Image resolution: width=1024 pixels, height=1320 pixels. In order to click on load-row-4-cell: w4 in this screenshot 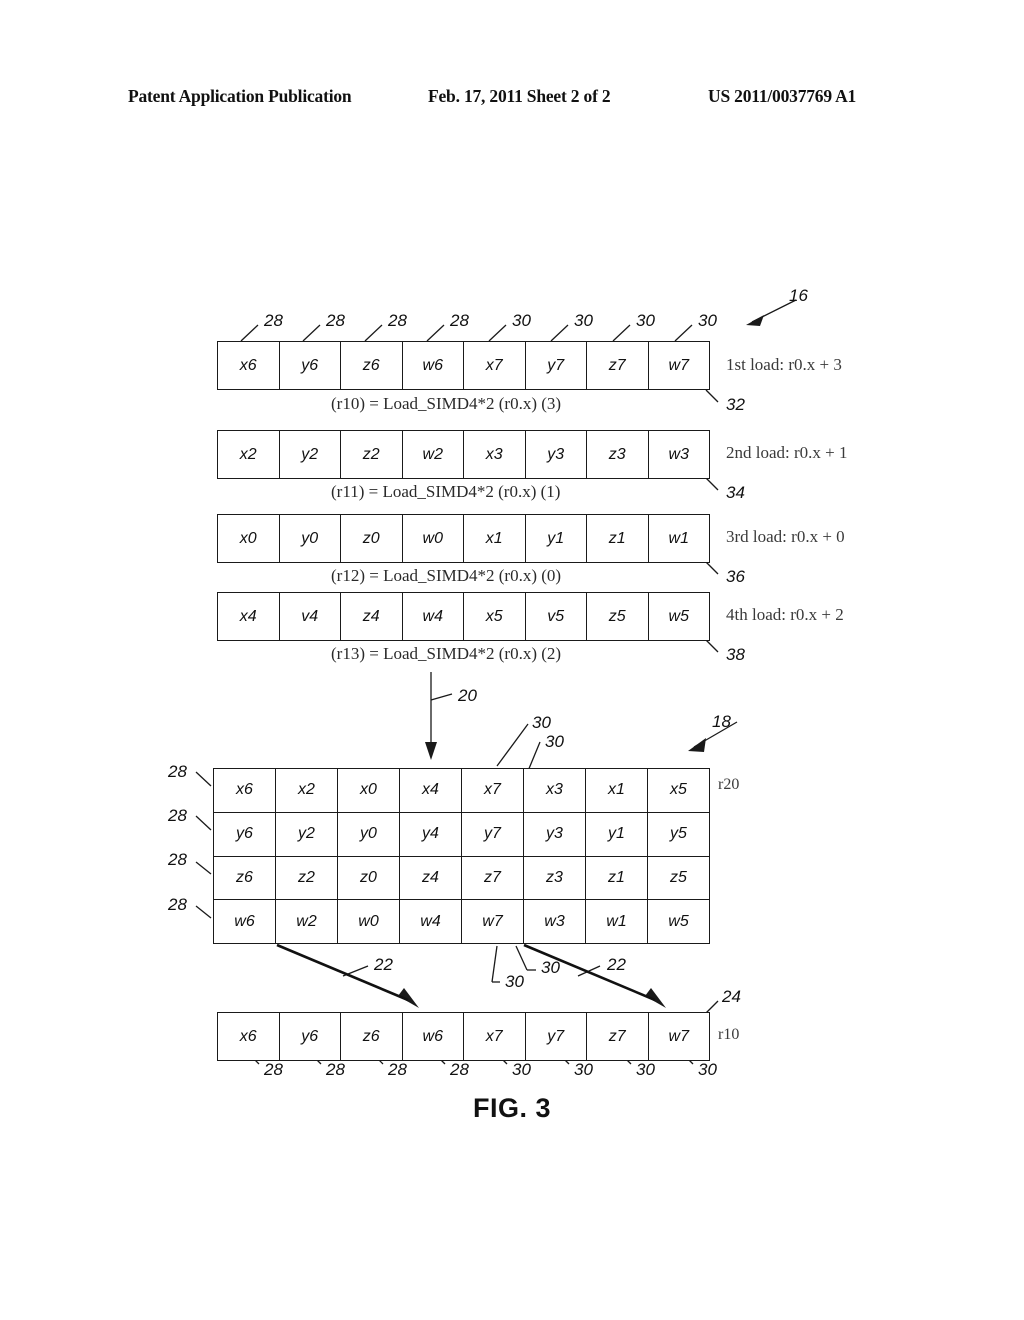, I will do `click(433, 616)`.